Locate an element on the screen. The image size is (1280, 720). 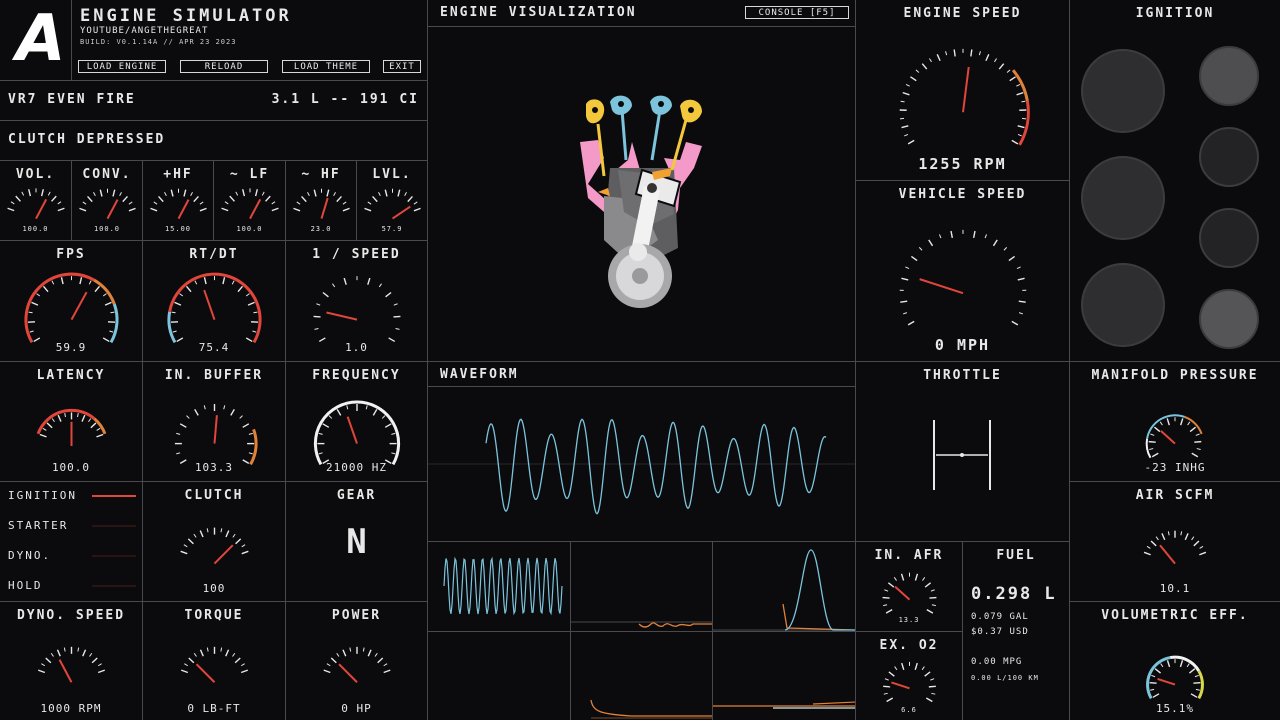
meter-value: 100.0 is located at coordinates (35, 229).